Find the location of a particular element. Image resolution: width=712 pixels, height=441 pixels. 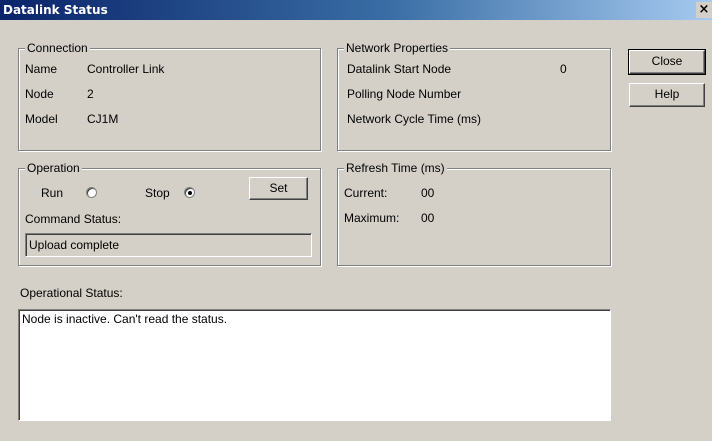

network-cycle-label: Network Cycle Time (ms) is located at coordinates (414, 119).